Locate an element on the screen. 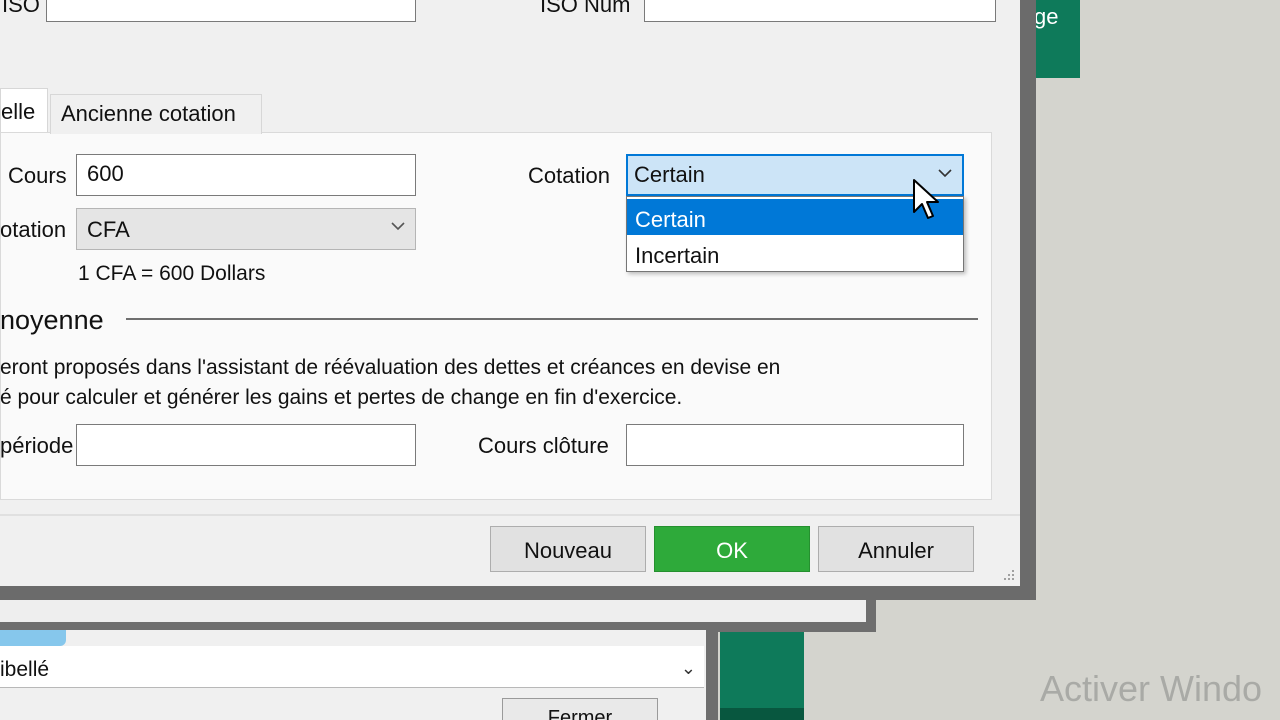  iso-num-label: ISO Num is located at coordinates (585, 8).